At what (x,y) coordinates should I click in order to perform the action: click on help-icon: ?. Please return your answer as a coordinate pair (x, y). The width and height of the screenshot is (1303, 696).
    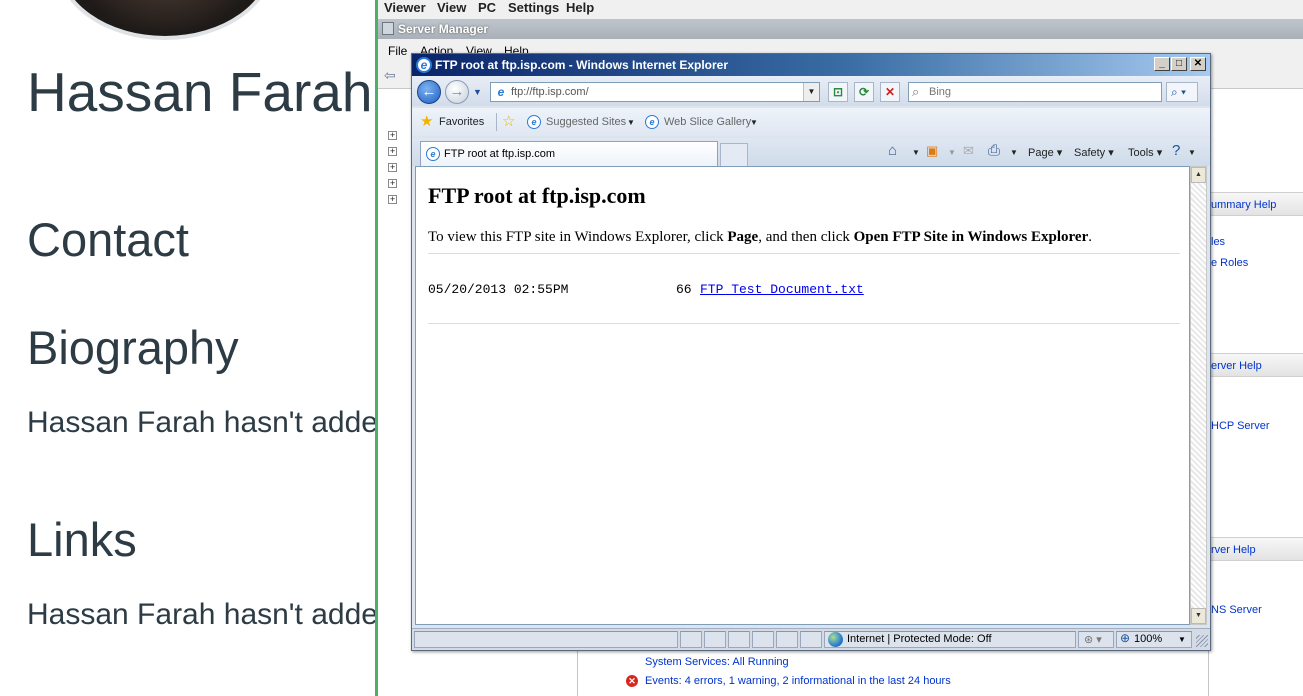
    Looking at the image, I should click on (1176, 151).